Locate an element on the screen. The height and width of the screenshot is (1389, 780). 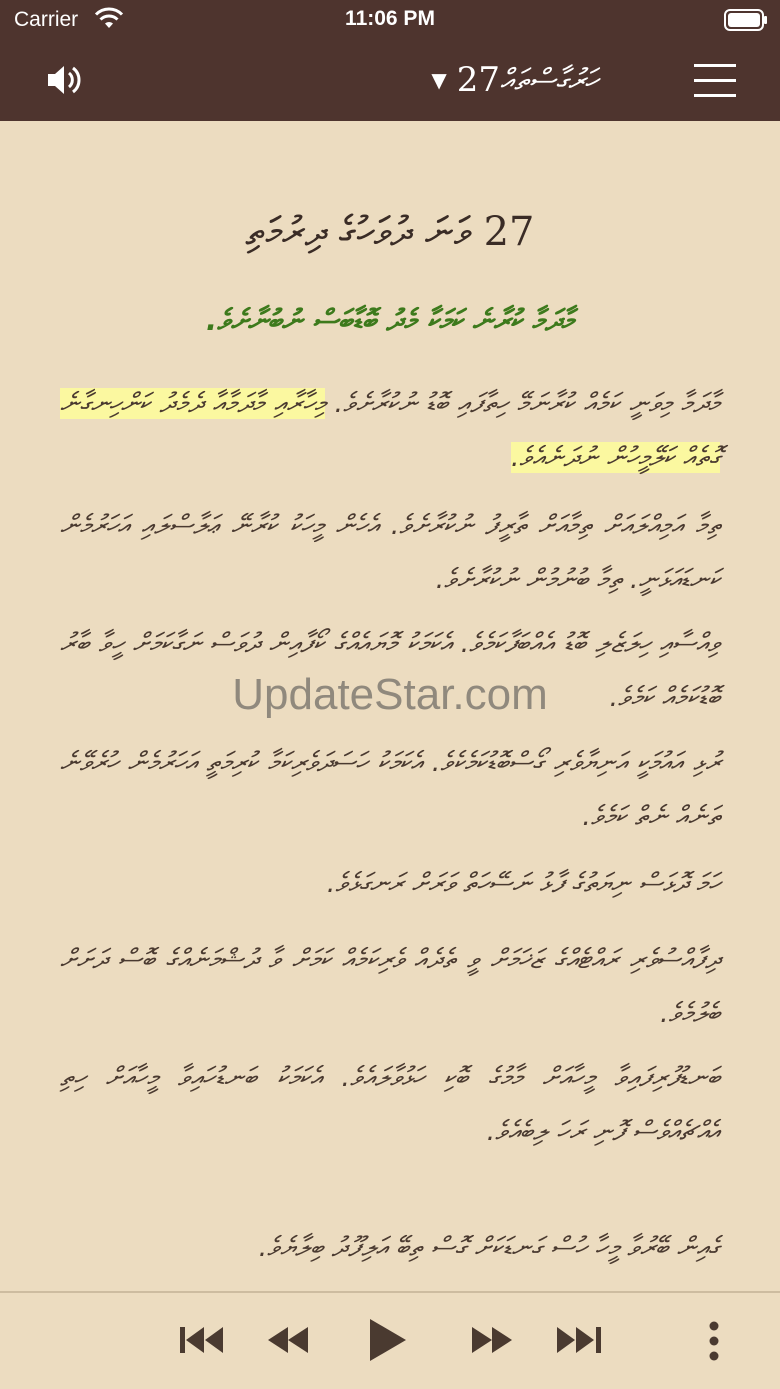
chevron-down-icon: ▼ is located at coordinates (439, 80).